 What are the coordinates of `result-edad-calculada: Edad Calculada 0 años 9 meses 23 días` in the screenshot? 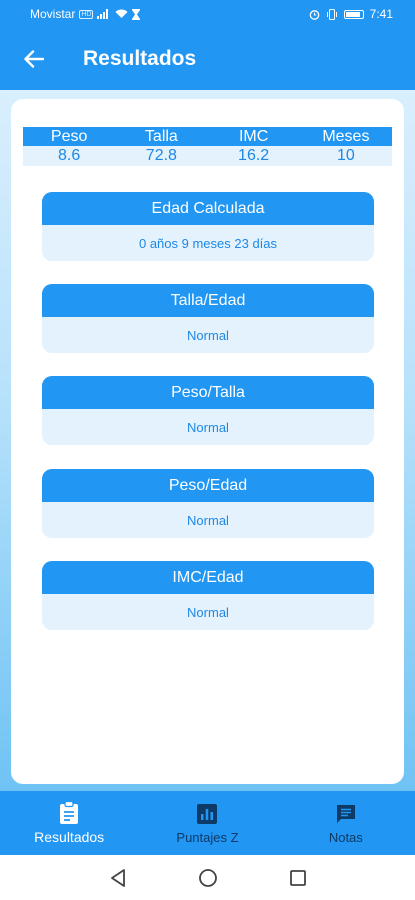 It's located at (208, 226).